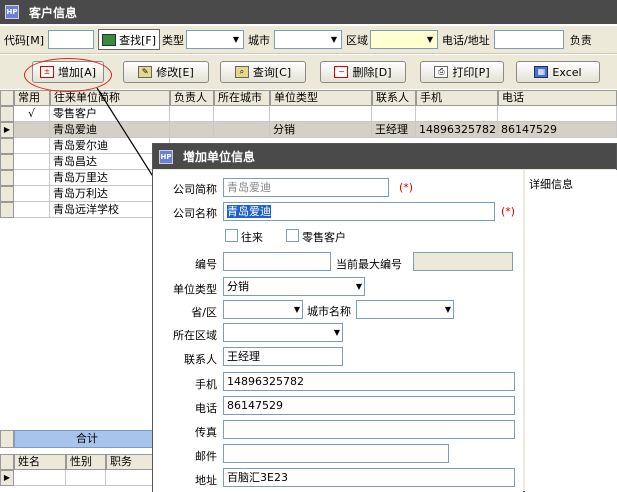 Image resolution: width=617 pixels, height=492 pixels. I want to click on retail-label: 零售客户, so click(324, 237).